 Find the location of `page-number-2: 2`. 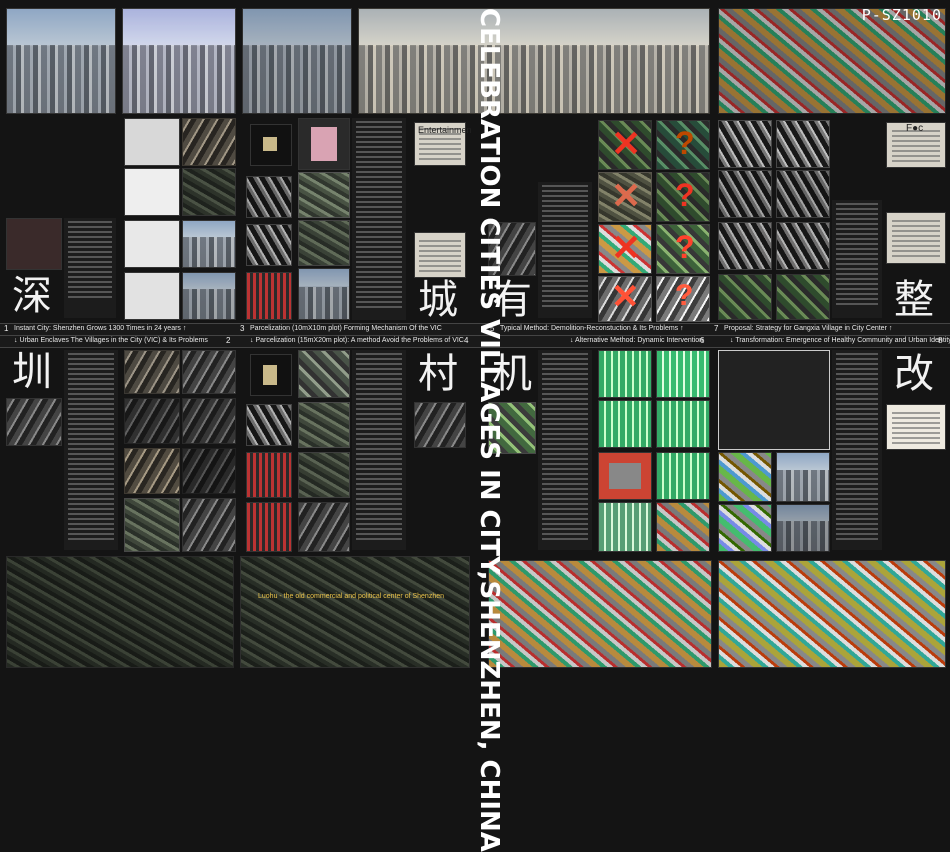

page-number-2: 2 is located at coordinates (228, 340).